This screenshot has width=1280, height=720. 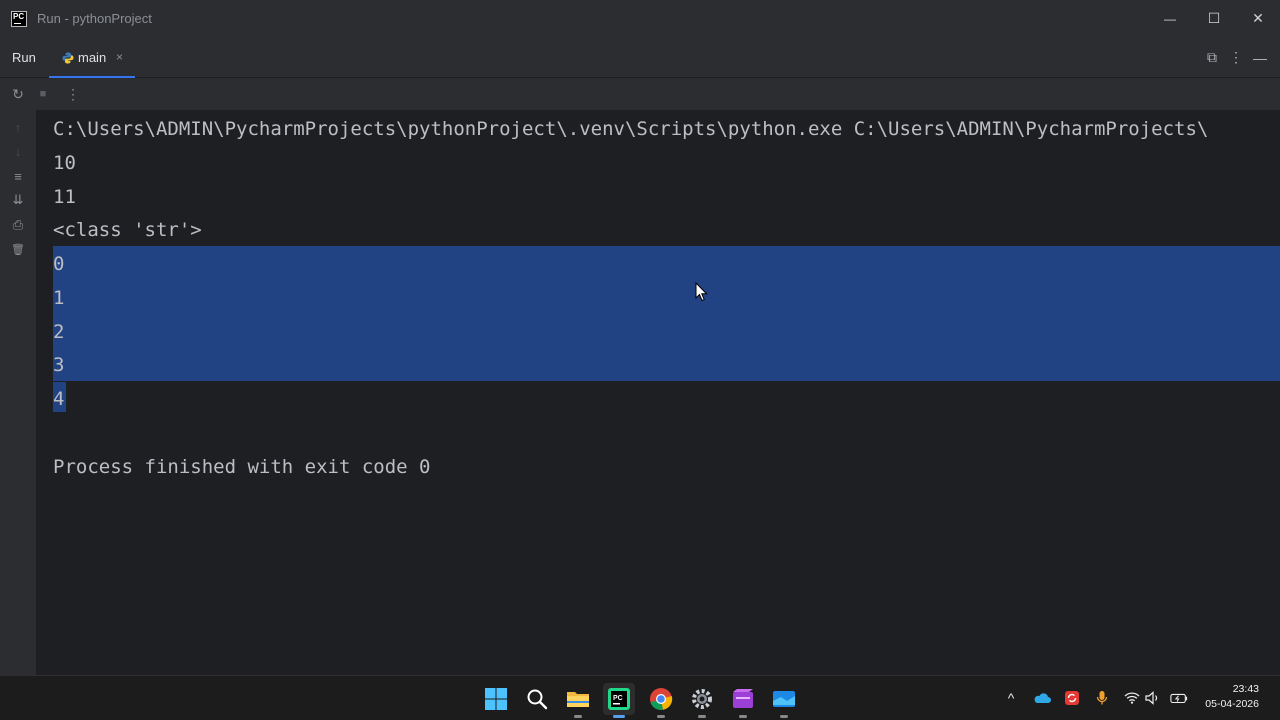 I want to click on onedrive-icon, so click(x=1042, y=698).